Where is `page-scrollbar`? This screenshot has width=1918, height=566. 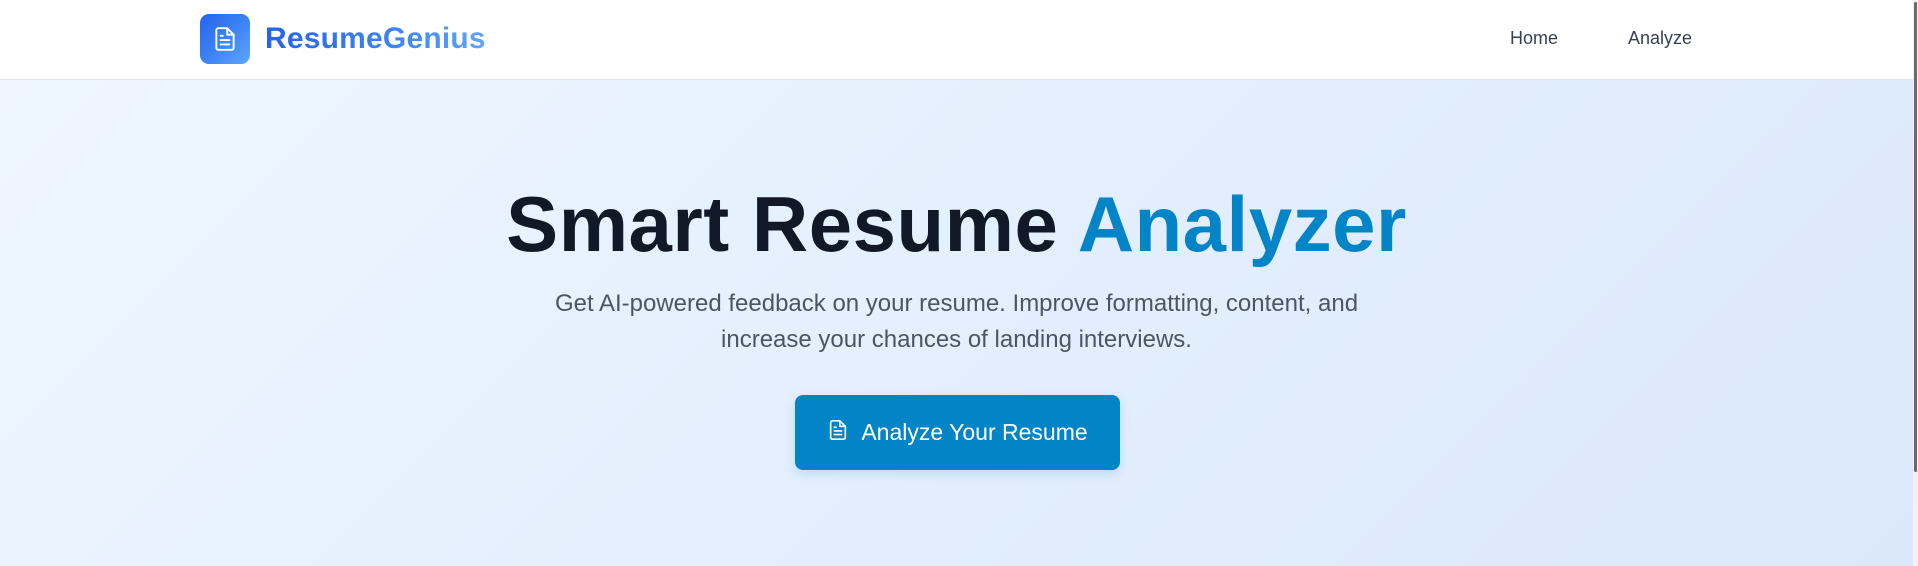 page-scrollbar is located at coordinates (1915, 283).